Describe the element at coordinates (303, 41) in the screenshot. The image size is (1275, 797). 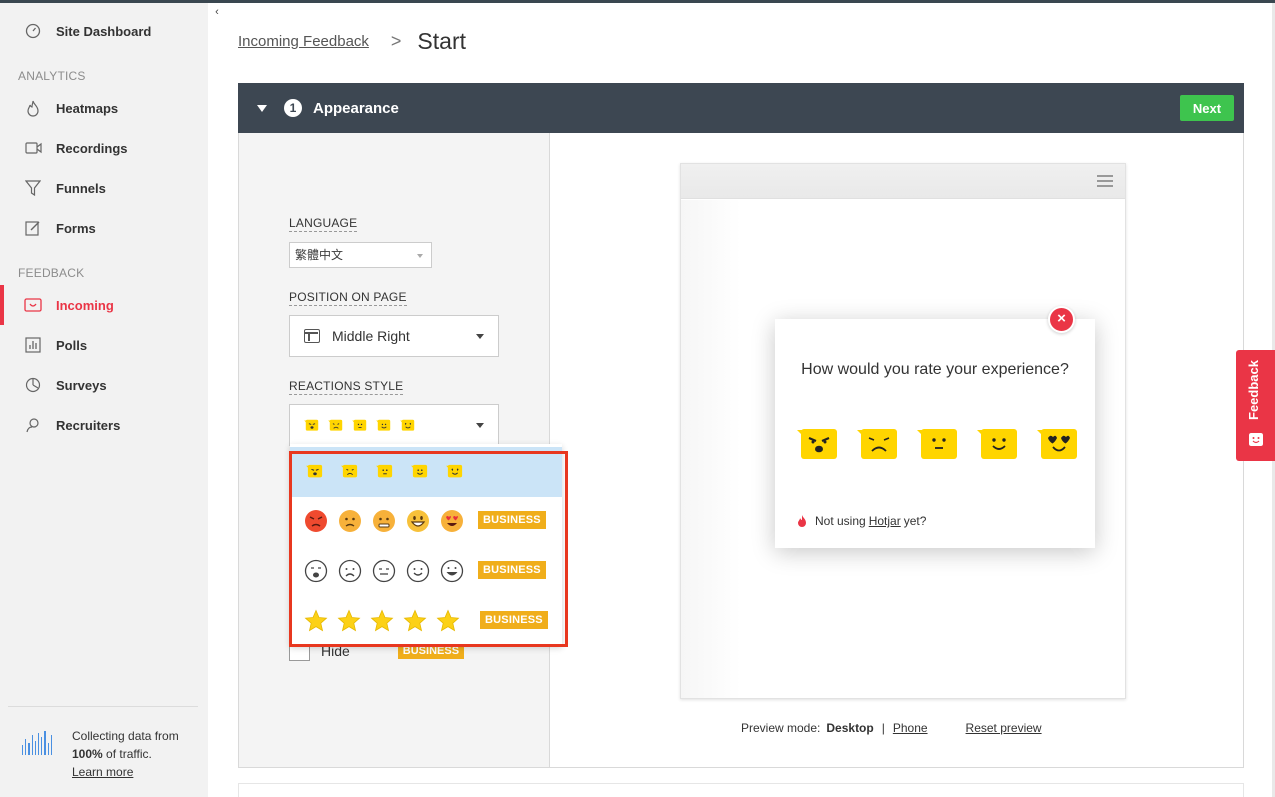
I see `breadcrumb-incoming-feedback: Incoming Feedback` at that location.